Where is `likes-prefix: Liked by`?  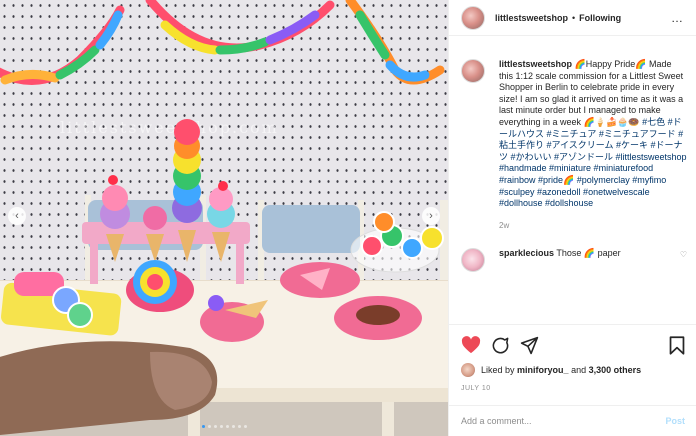
likes-prefix: Liked by is located at coordinates (498, 370).